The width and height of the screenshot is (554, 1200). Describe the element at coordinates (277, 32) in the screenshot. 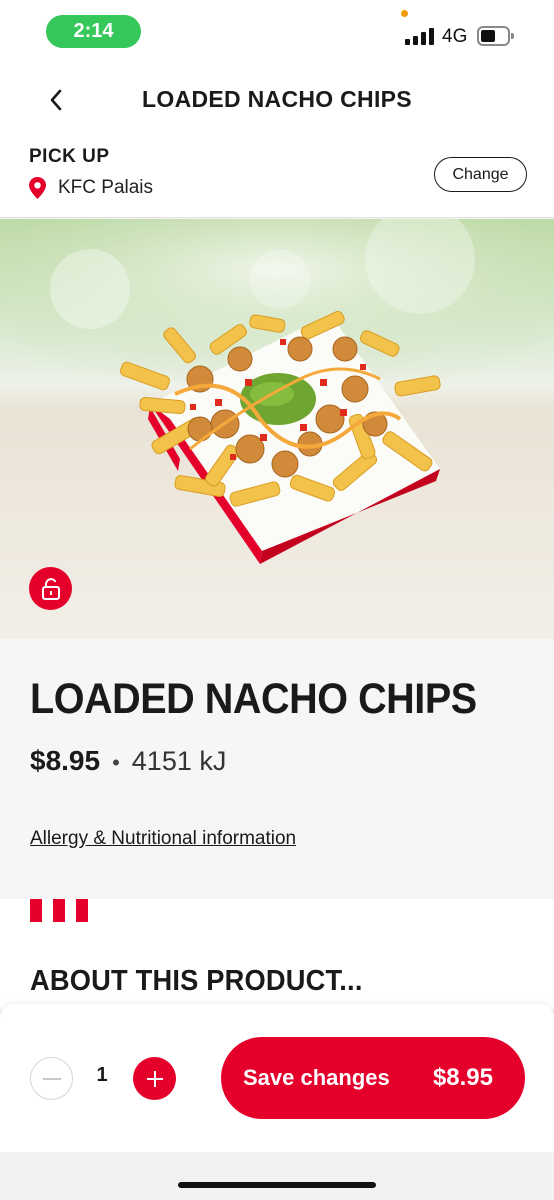

I see `status-bar: 2:14 4G` at that location.